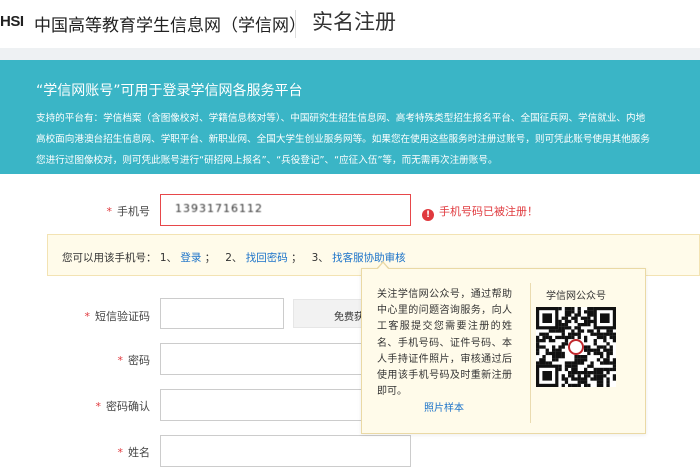 The image size is (700, 467). Describe the element at coordinates (134, 452) in the screenshot. I see `name-label: * 姓名` at that location.